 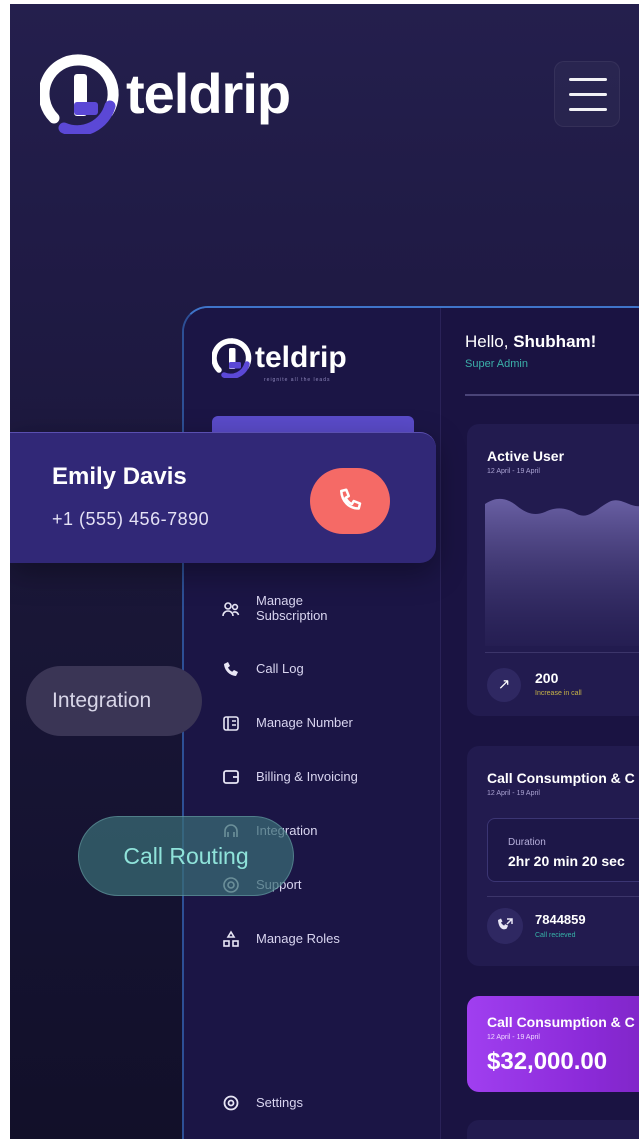 I want to click on wallet-icon, so click(x=231, y=777).